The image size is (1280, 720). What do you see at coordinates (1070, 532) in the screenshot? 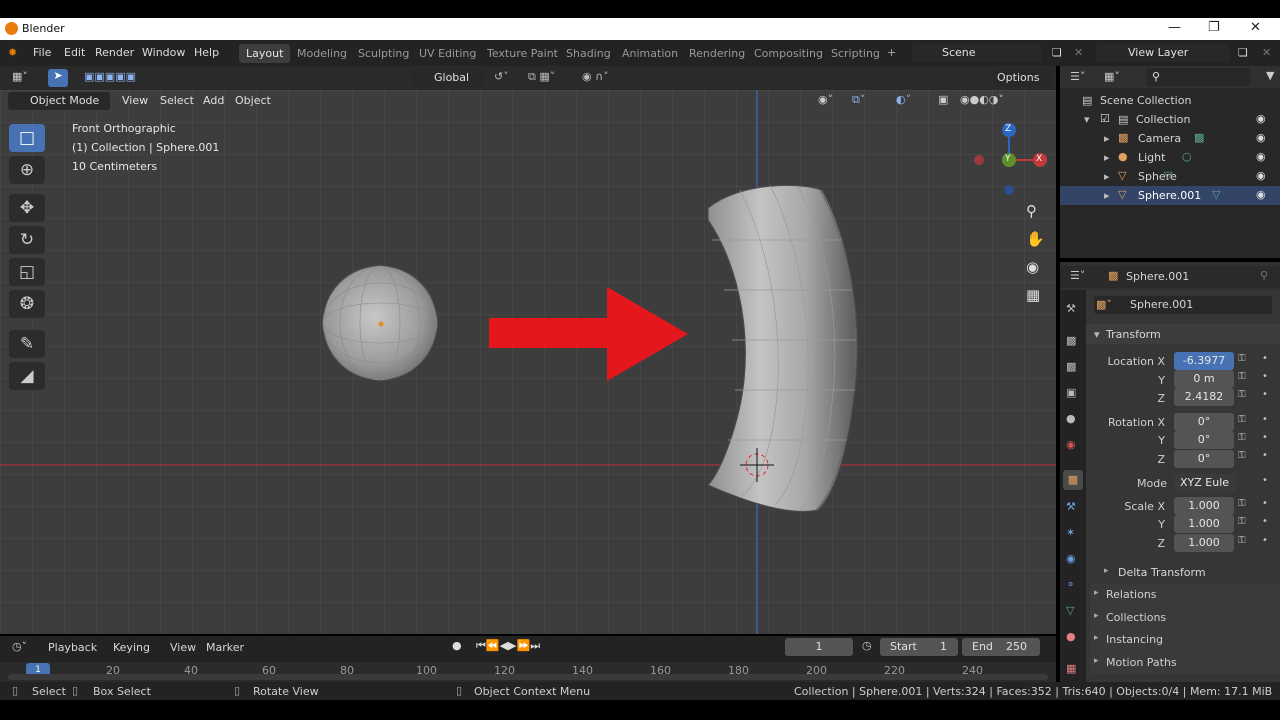
I see `particles-tab-icon: ✶` at bounding box center [1070, 532].